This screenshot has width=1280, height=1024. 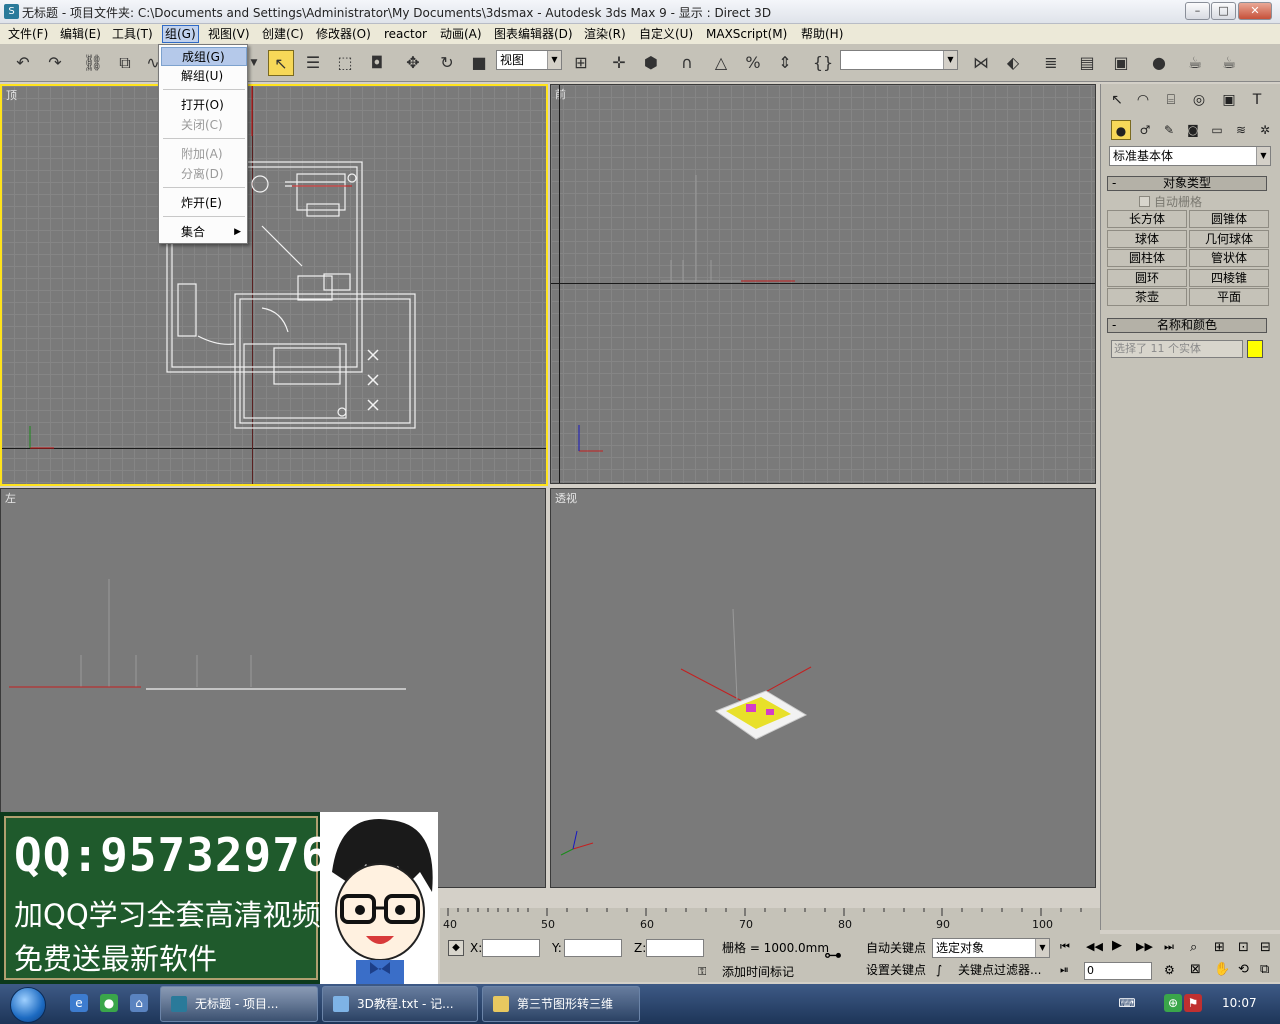 I want to click on quick-launch-app-icon: ●, so click(x=109, y=1003).